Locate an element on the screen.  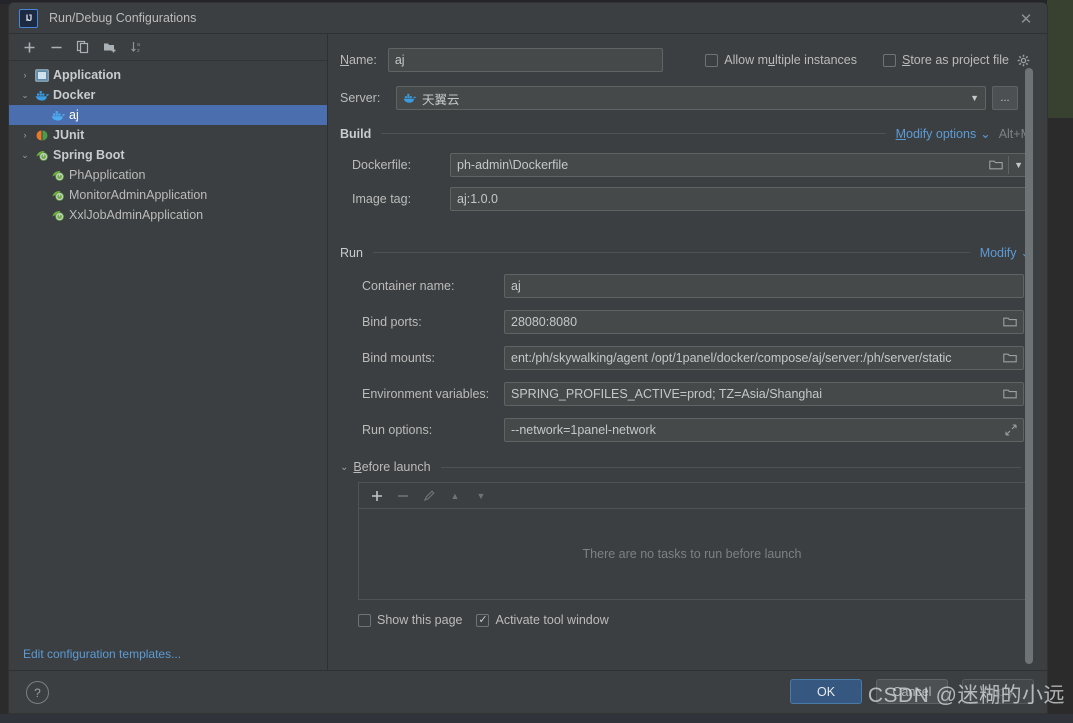
tree-node-phapplication: PhApplication is located at coordinates (168, 175).